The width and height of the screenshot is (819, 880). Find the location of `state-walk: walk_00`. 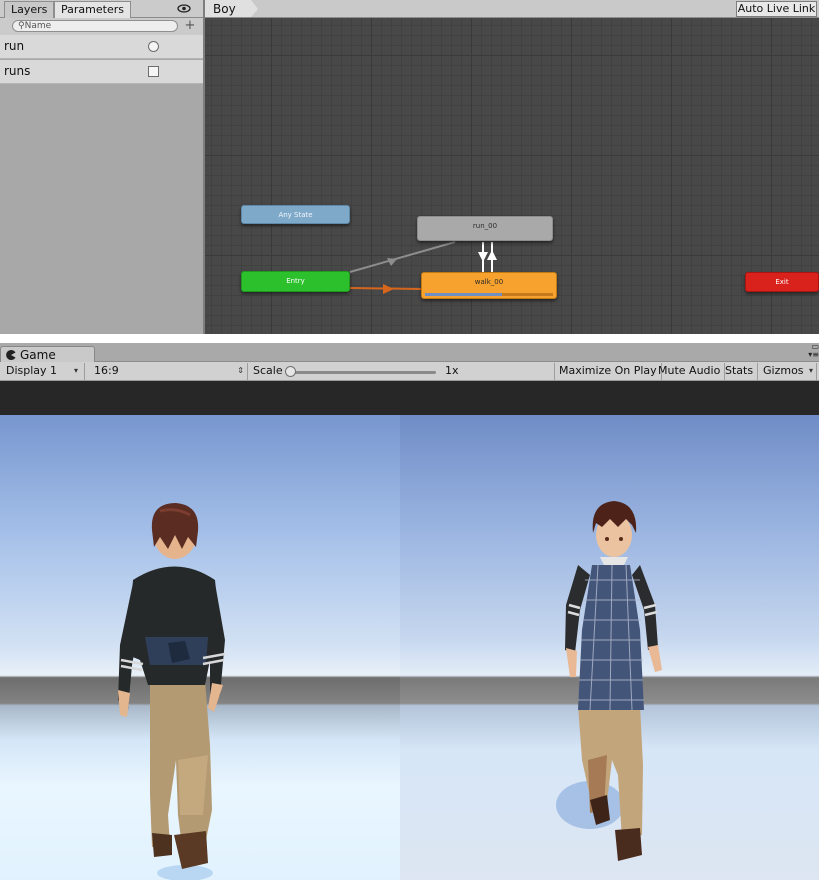

state-walk: walk_00 is located at coordinates (489, 285).